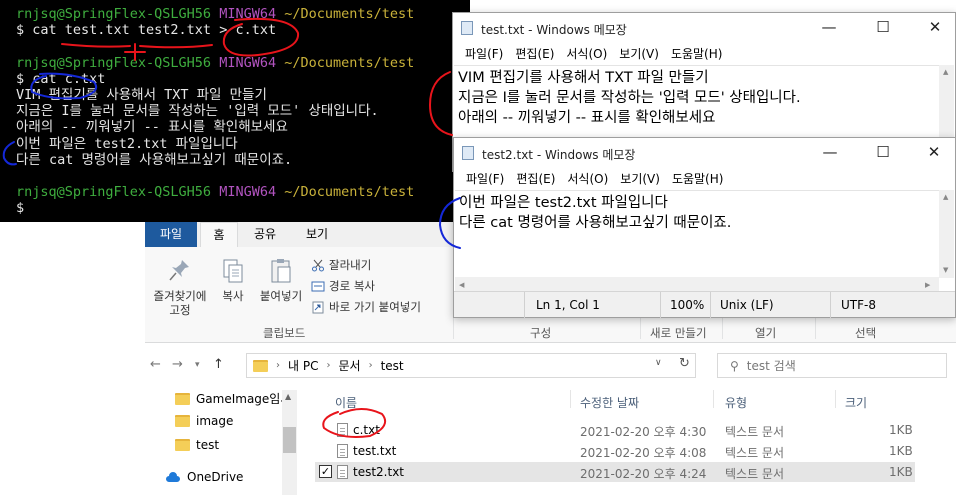 This screenshot has height=495, width=956. What do you see at coordinates (343, 286) in the screenshot?
I see `copy-path-button: 경로 복사` at bounding box center [343, 286].